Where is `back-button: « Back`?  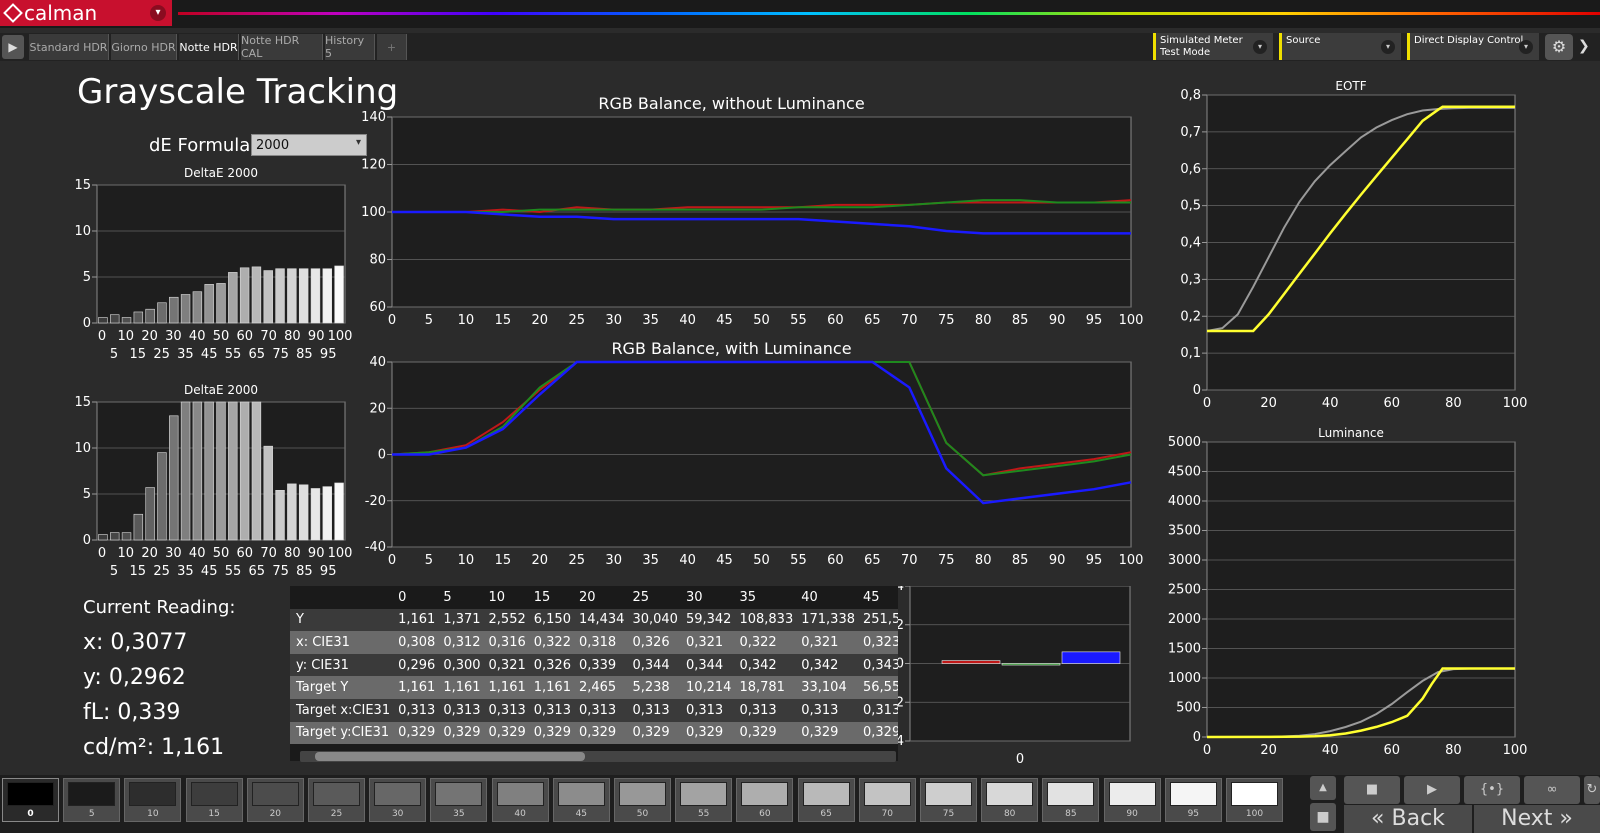
back-button: « Back is located at coordinates (1408, 819).